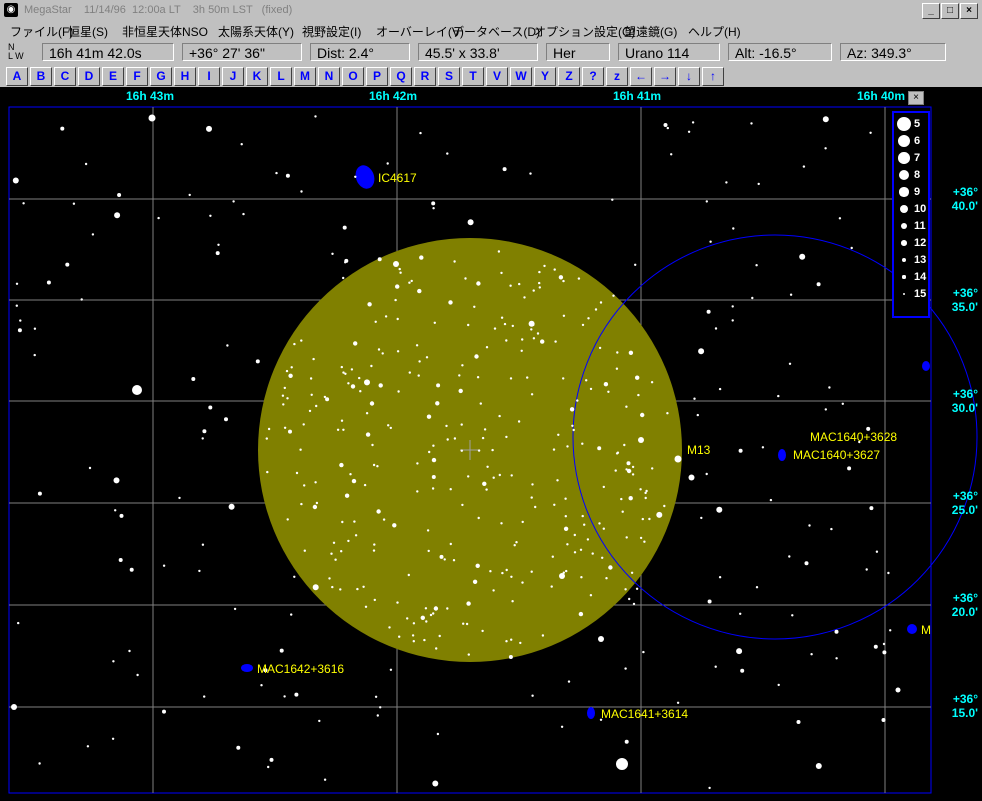 The height and width of the screenshot is (801, 982). Describe the element at coordinates (377, 76) in the screenshot. I see `letter-button: P` at that location.